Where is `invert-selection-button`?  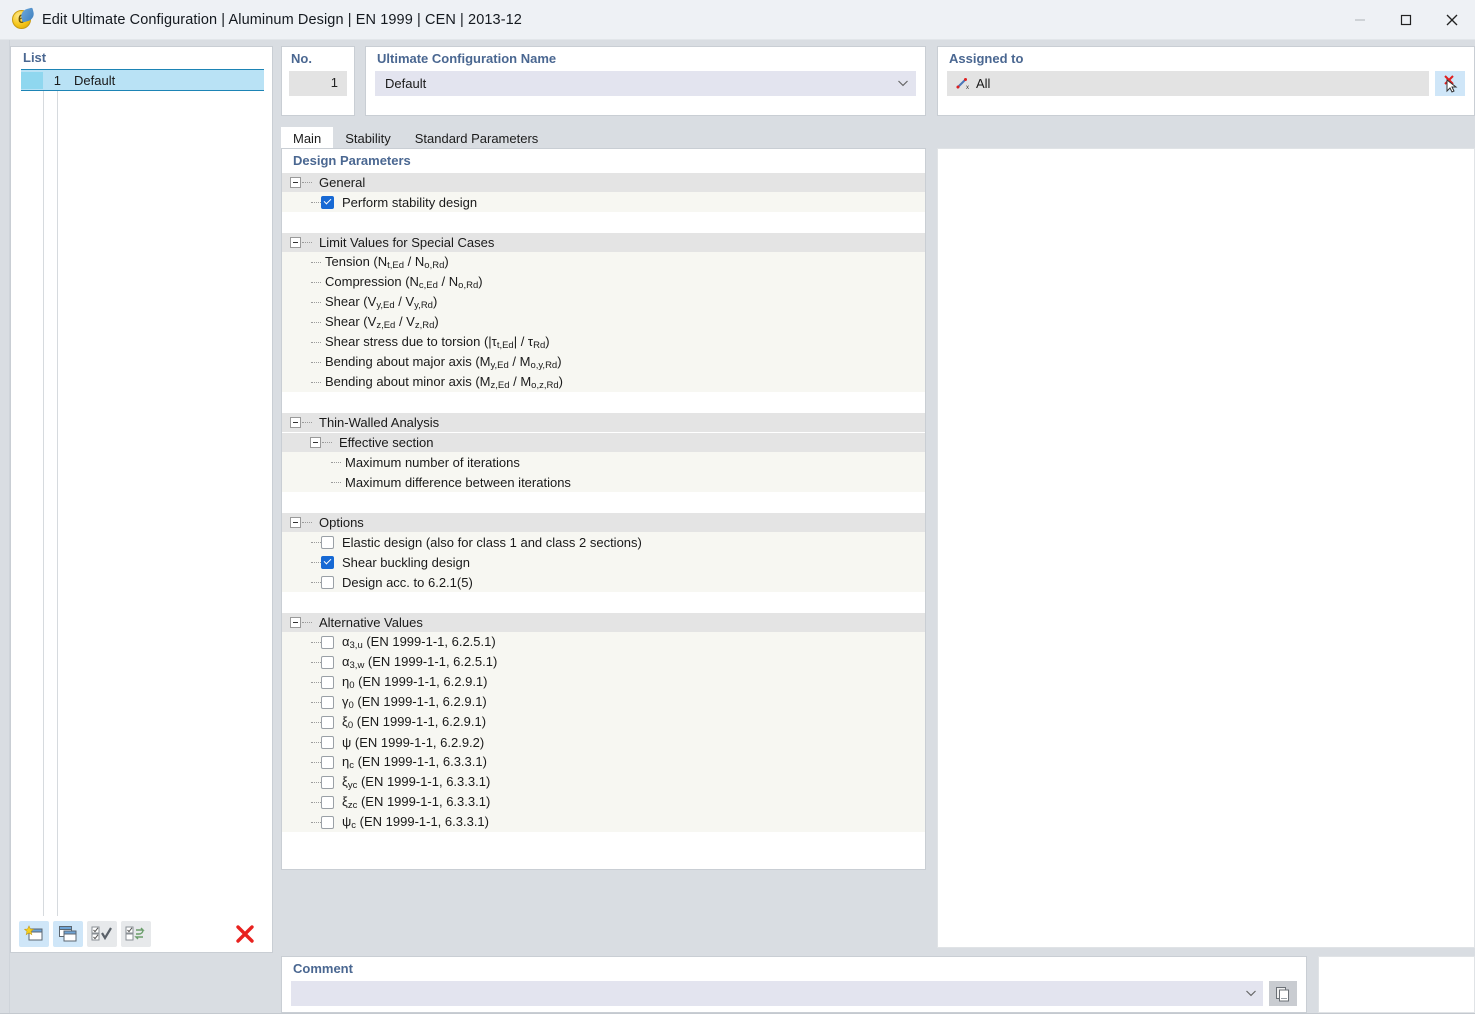
invert-selection-button is located at coordinates (136, 934).